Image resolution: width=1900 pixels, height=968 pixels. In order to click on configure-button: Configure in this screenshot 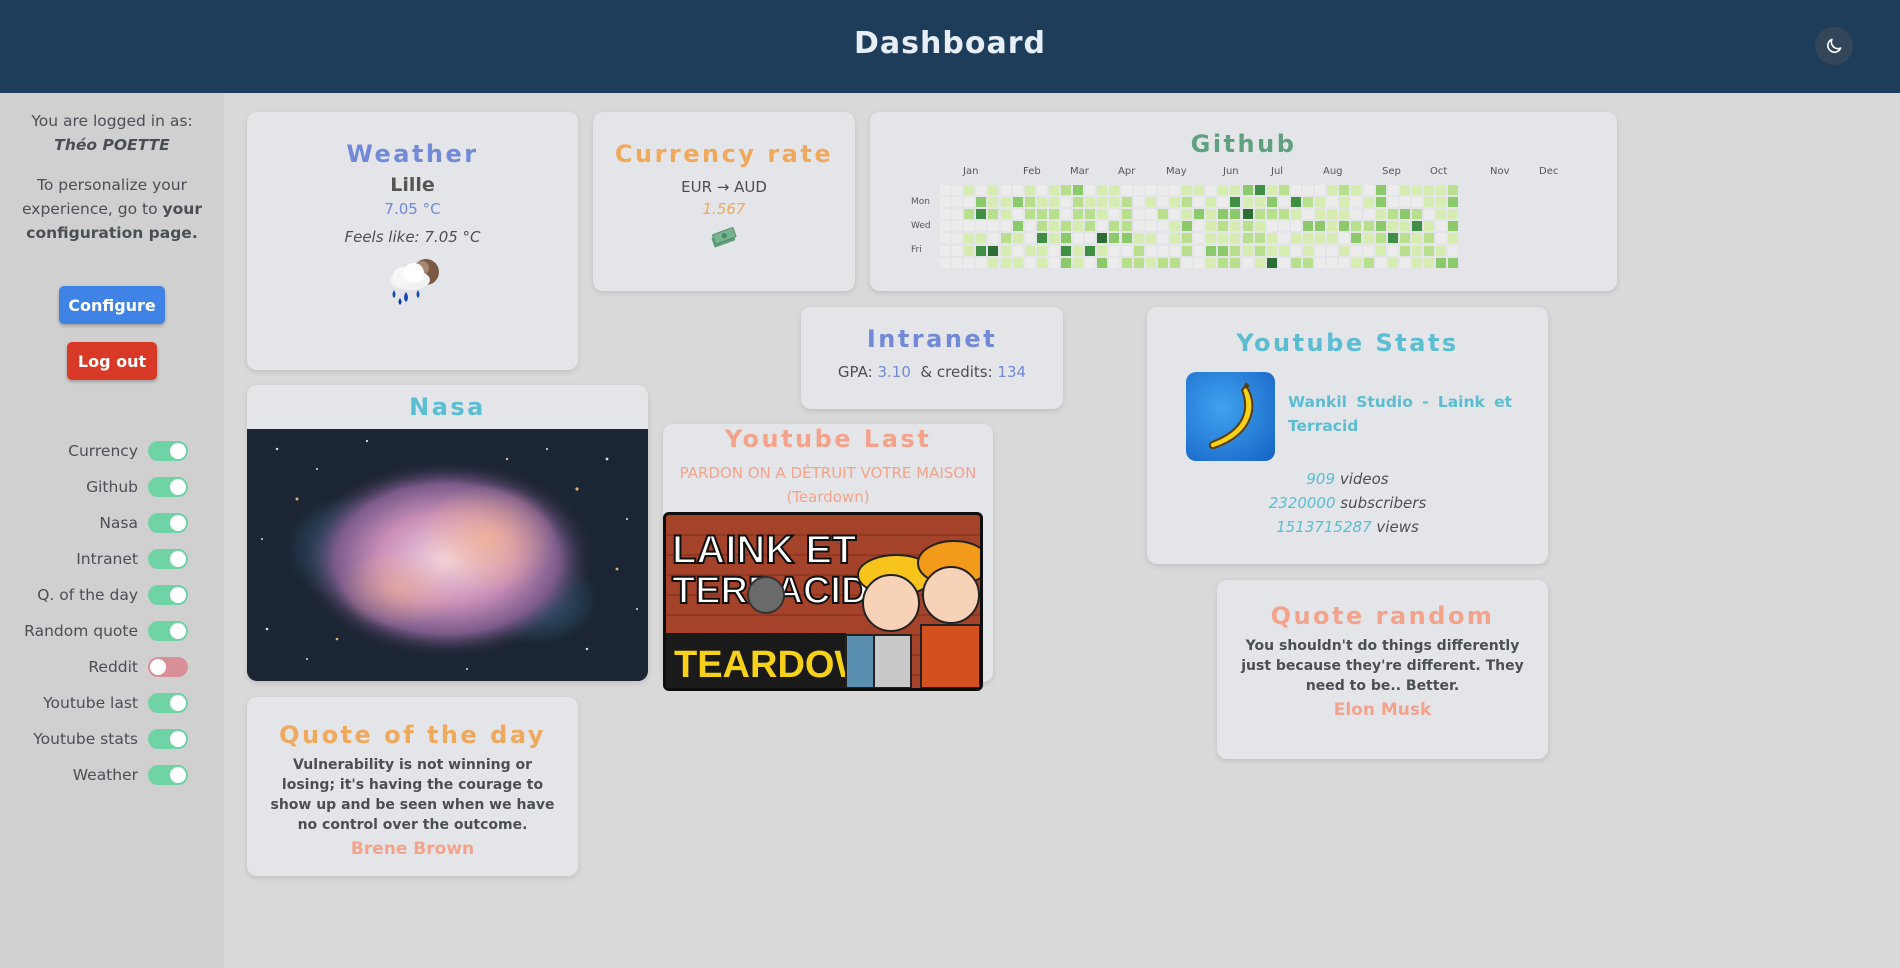, I will do `click(112, 305)`.